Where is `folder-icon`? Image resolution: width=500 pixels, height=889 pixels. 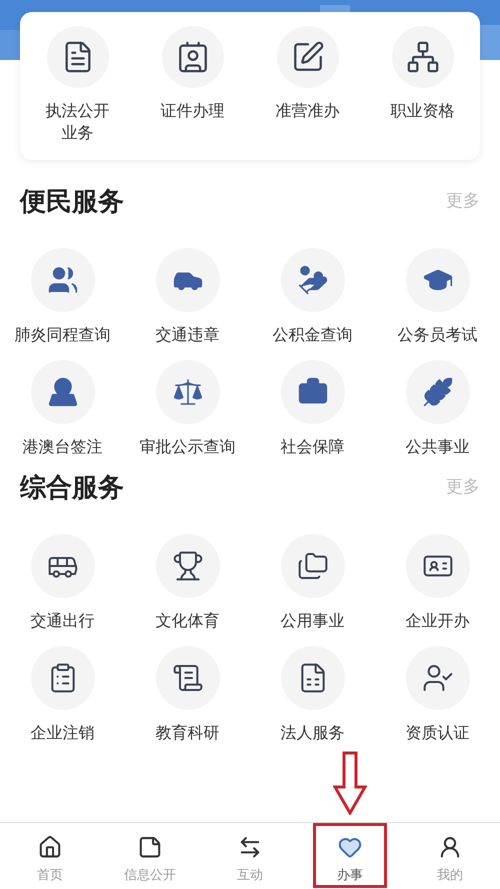 folder-icon is located at coordinates (312, 566).